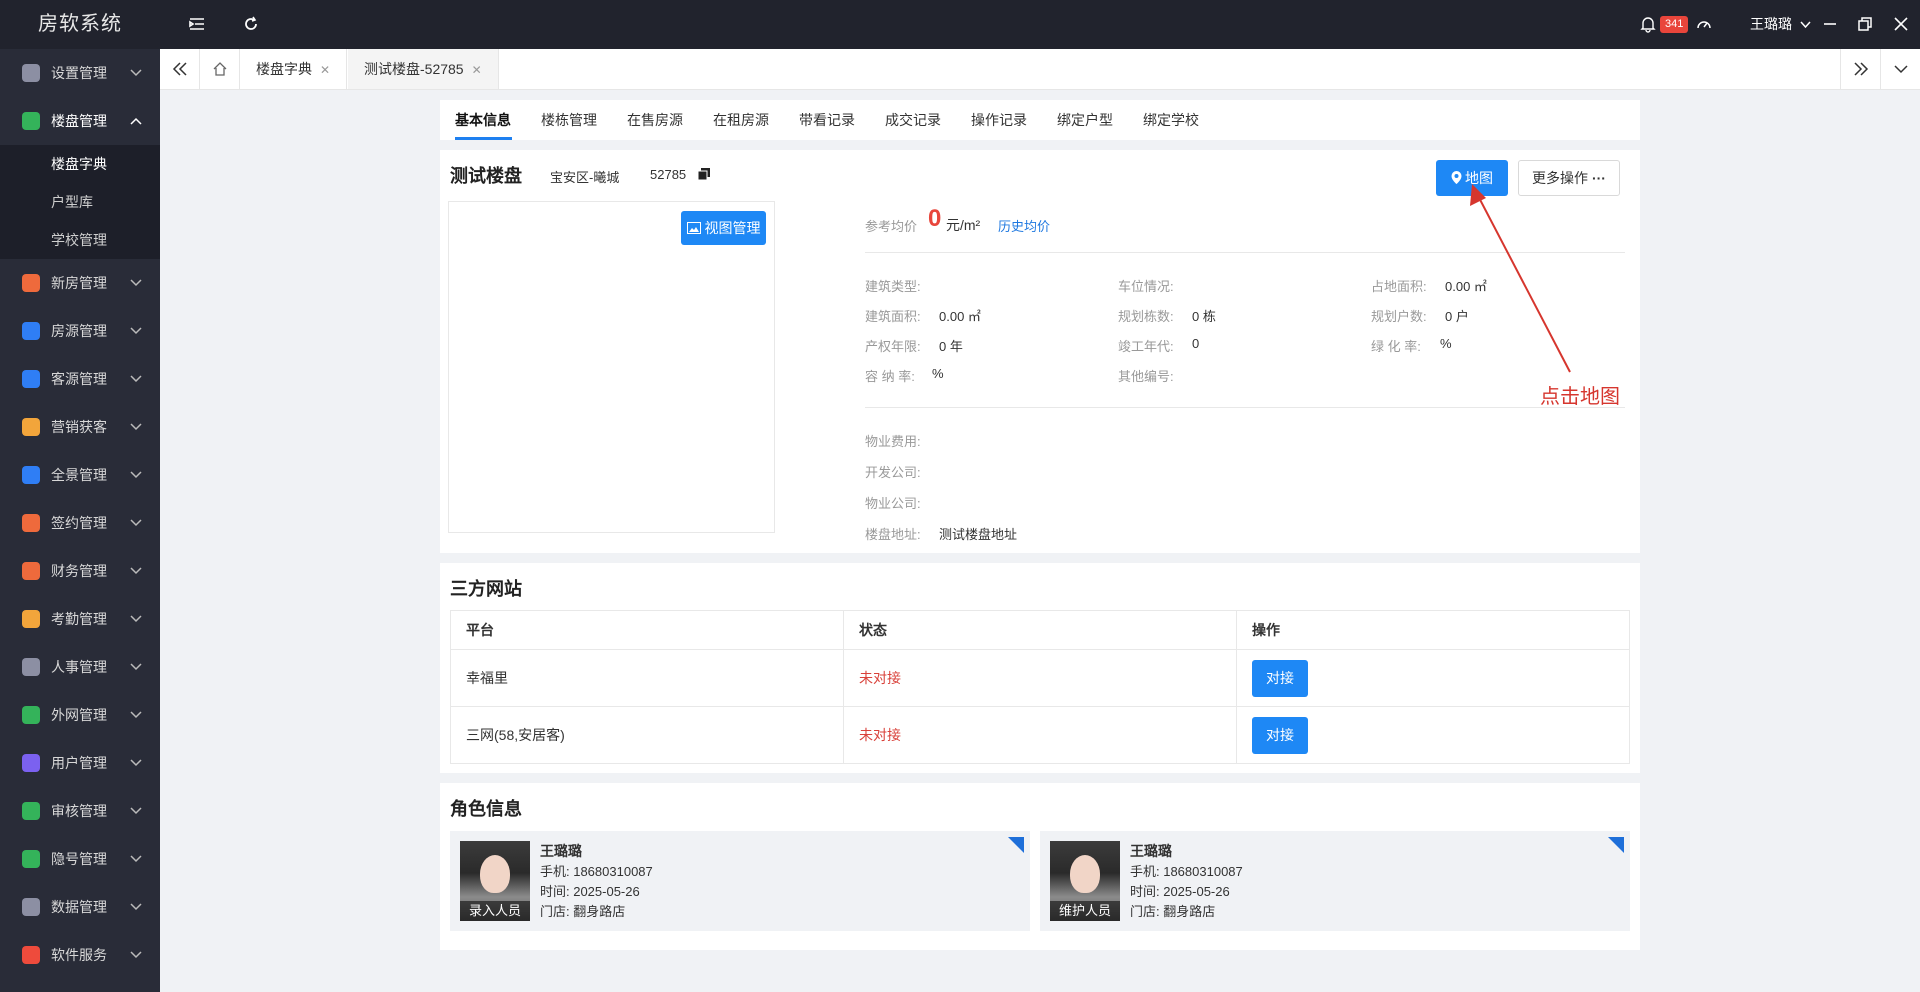 This screenshot has height=992, width=1920. Describe the element at coordinates (31, 859) in the screenshot. I see `phone-icon` at that location.